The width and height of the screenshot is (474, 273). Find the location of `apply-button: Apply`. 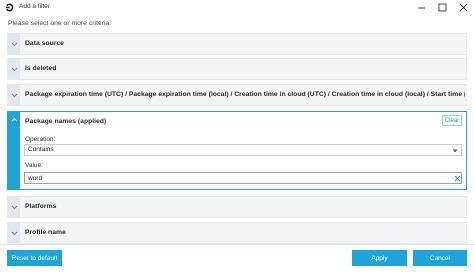

apply-button: Apply is located at coordinates (379, 258).